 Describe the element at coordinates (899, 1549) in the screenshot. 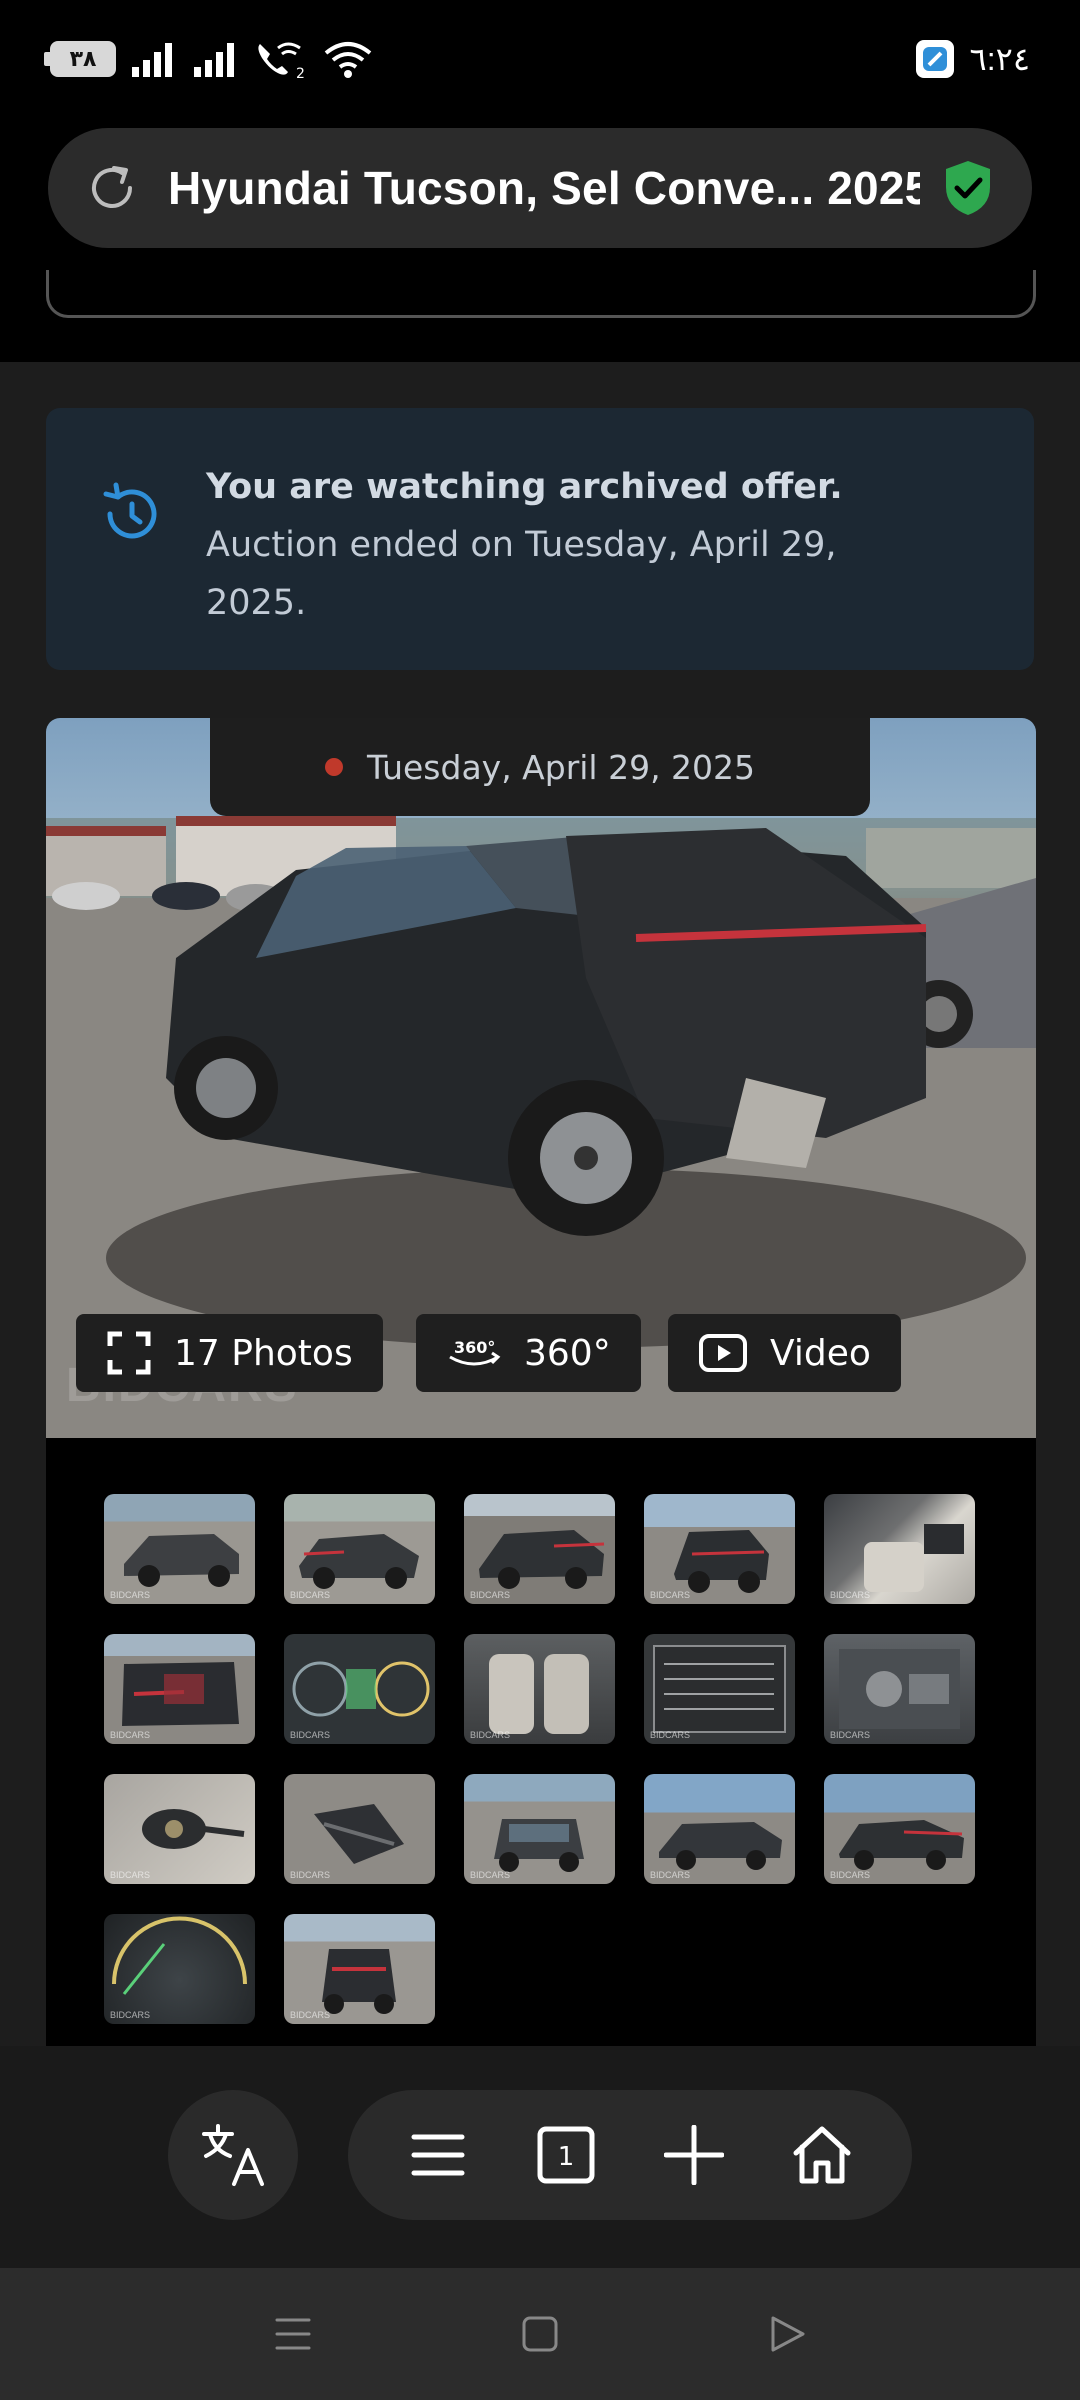

I see `photo-thumbnail-5: BIDCARS` at that location.